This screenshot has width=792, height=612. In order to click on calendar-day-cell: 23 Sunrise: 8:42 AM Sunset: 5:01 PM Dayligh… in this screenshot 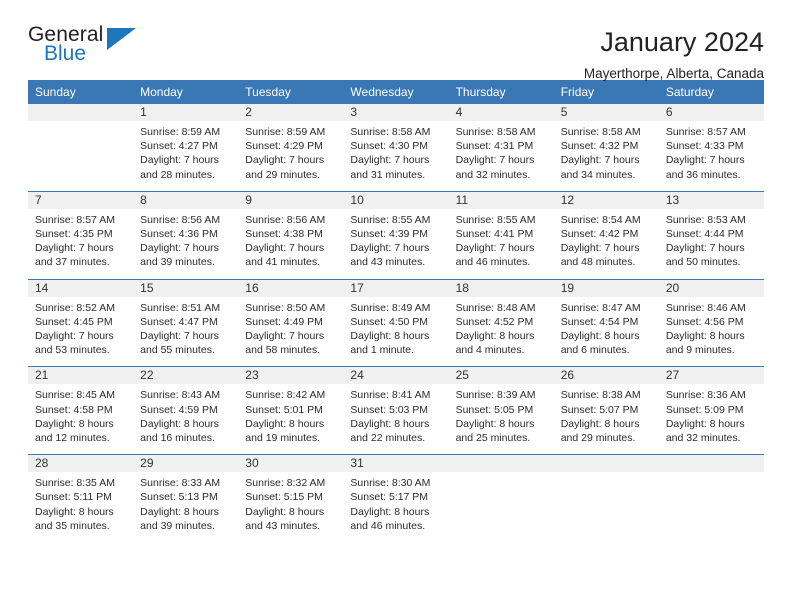, I will do `click(291, 410)`.